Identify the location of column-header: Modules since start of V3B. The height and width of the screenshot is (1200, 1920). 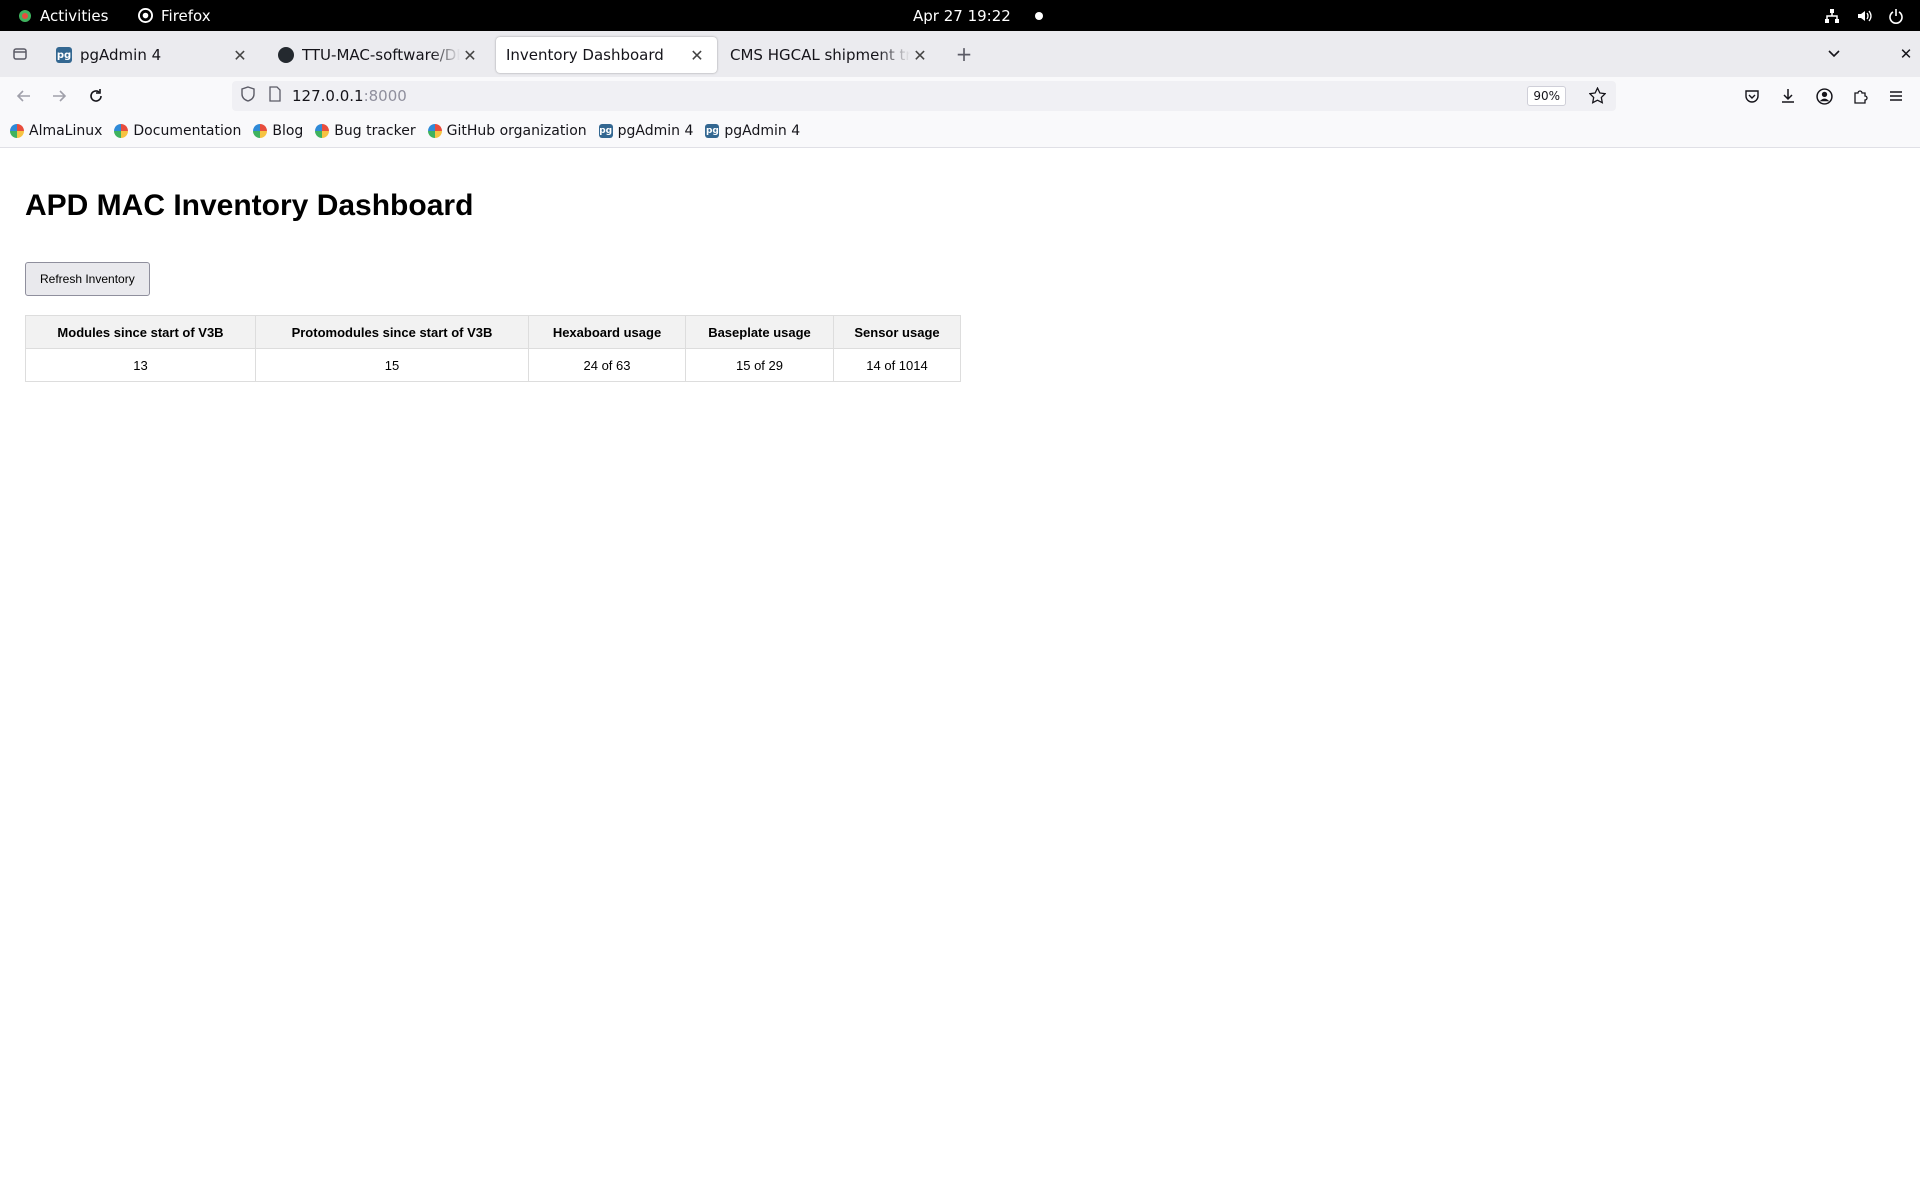
(140, 332).